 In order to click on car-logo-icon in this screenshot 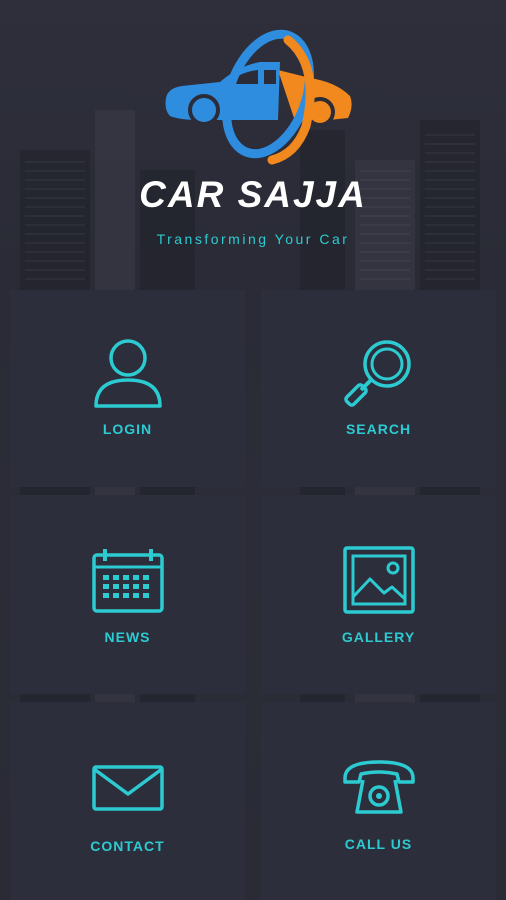, I will do `click(258, 97)`.